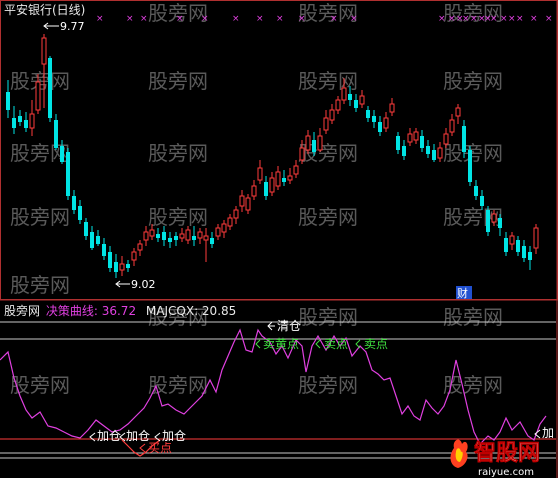 This screenshot has height=478, width=558. What do you see at coordinates (376, 344) in the screenshot?
I see `signal-maidian-2: 卖点` at bounding box center [376, 344].